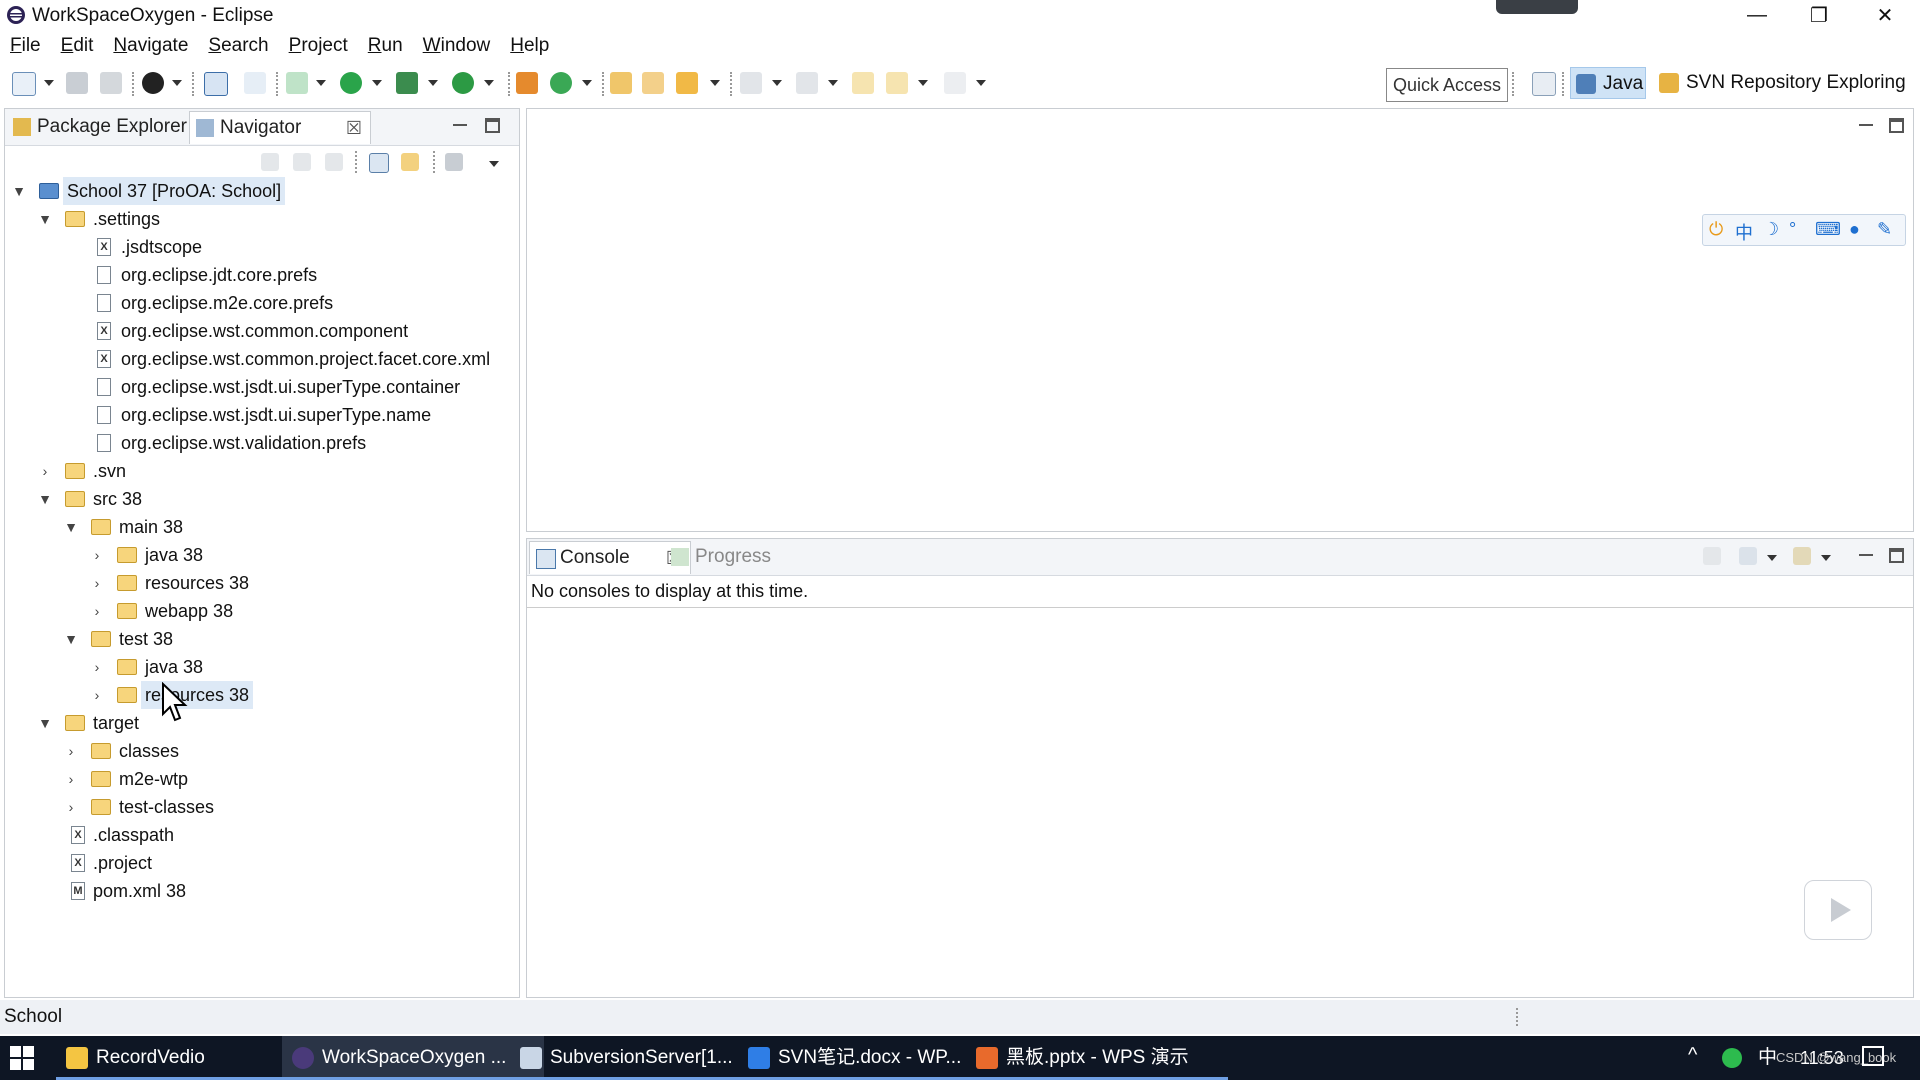 The height and width of the screenshot is (1080, 1920). Describe the element at coordinates (1771, 229) in the screenshot. I see `moon-icon: ☽` at that location.